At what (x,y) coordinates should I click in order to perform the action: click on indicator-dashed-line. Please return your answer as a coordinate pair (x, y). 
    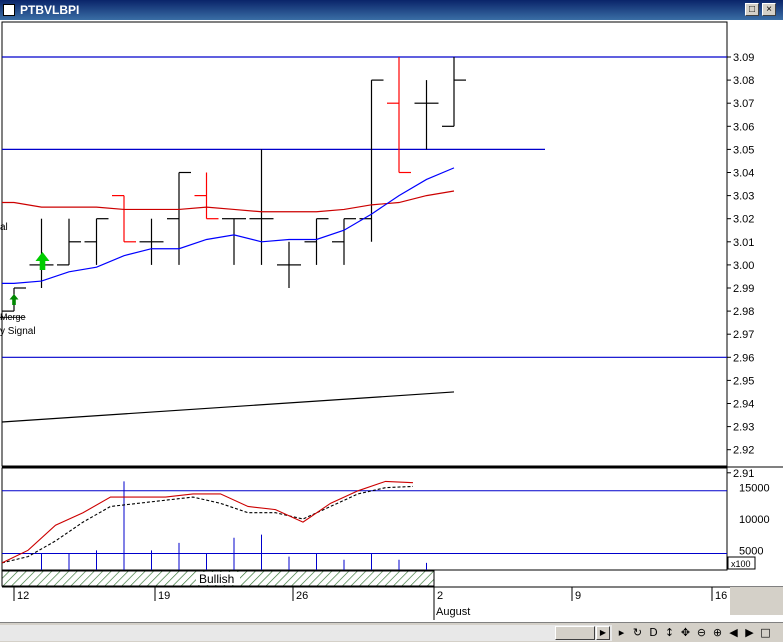
    Looking at the image, I should click on (207, 524).